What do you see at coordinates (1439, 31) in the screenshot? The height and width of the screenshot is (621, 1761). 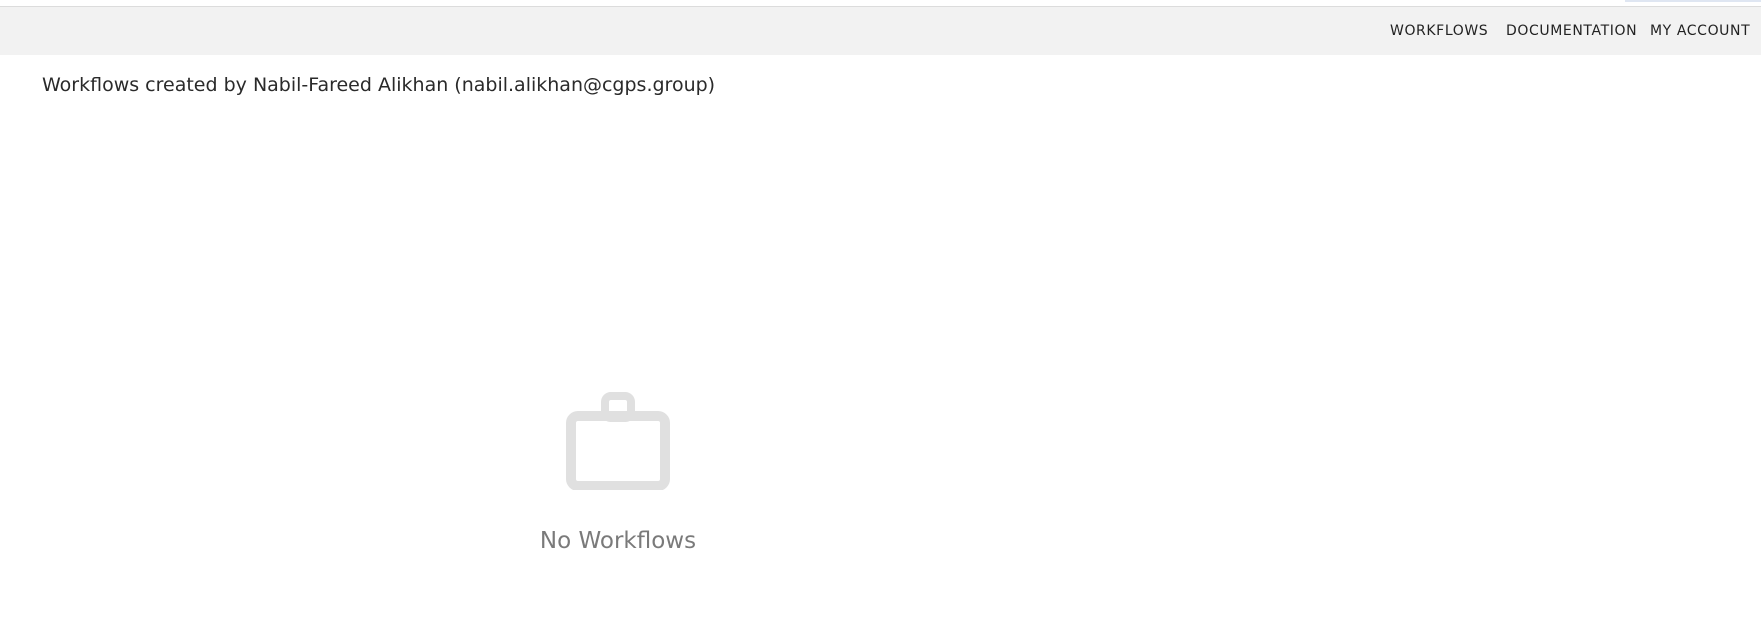 I see `nav-workflows: WORKFLOWS` at bounding box center [1439, 31].